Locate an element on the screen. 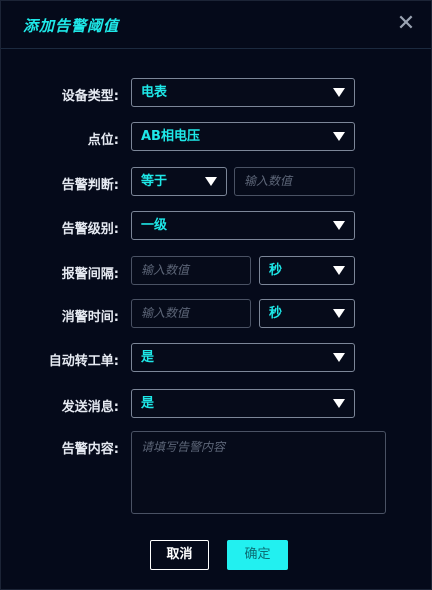 The width and height of the screenshot is (432, 590). clear-time-label: 消警时间: is located at coordinates (90, 317).